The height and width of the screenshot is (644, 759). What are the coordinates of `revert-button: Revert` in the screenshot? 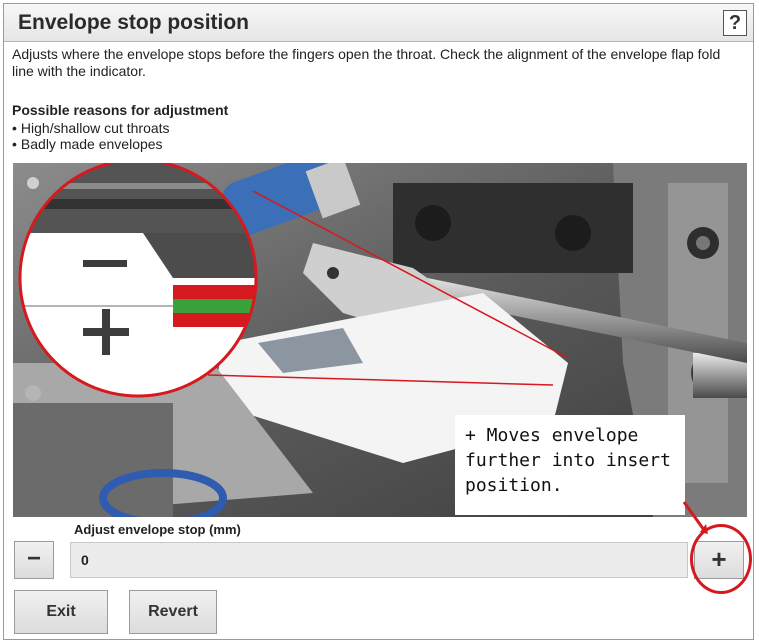 It's located at (173, 612).